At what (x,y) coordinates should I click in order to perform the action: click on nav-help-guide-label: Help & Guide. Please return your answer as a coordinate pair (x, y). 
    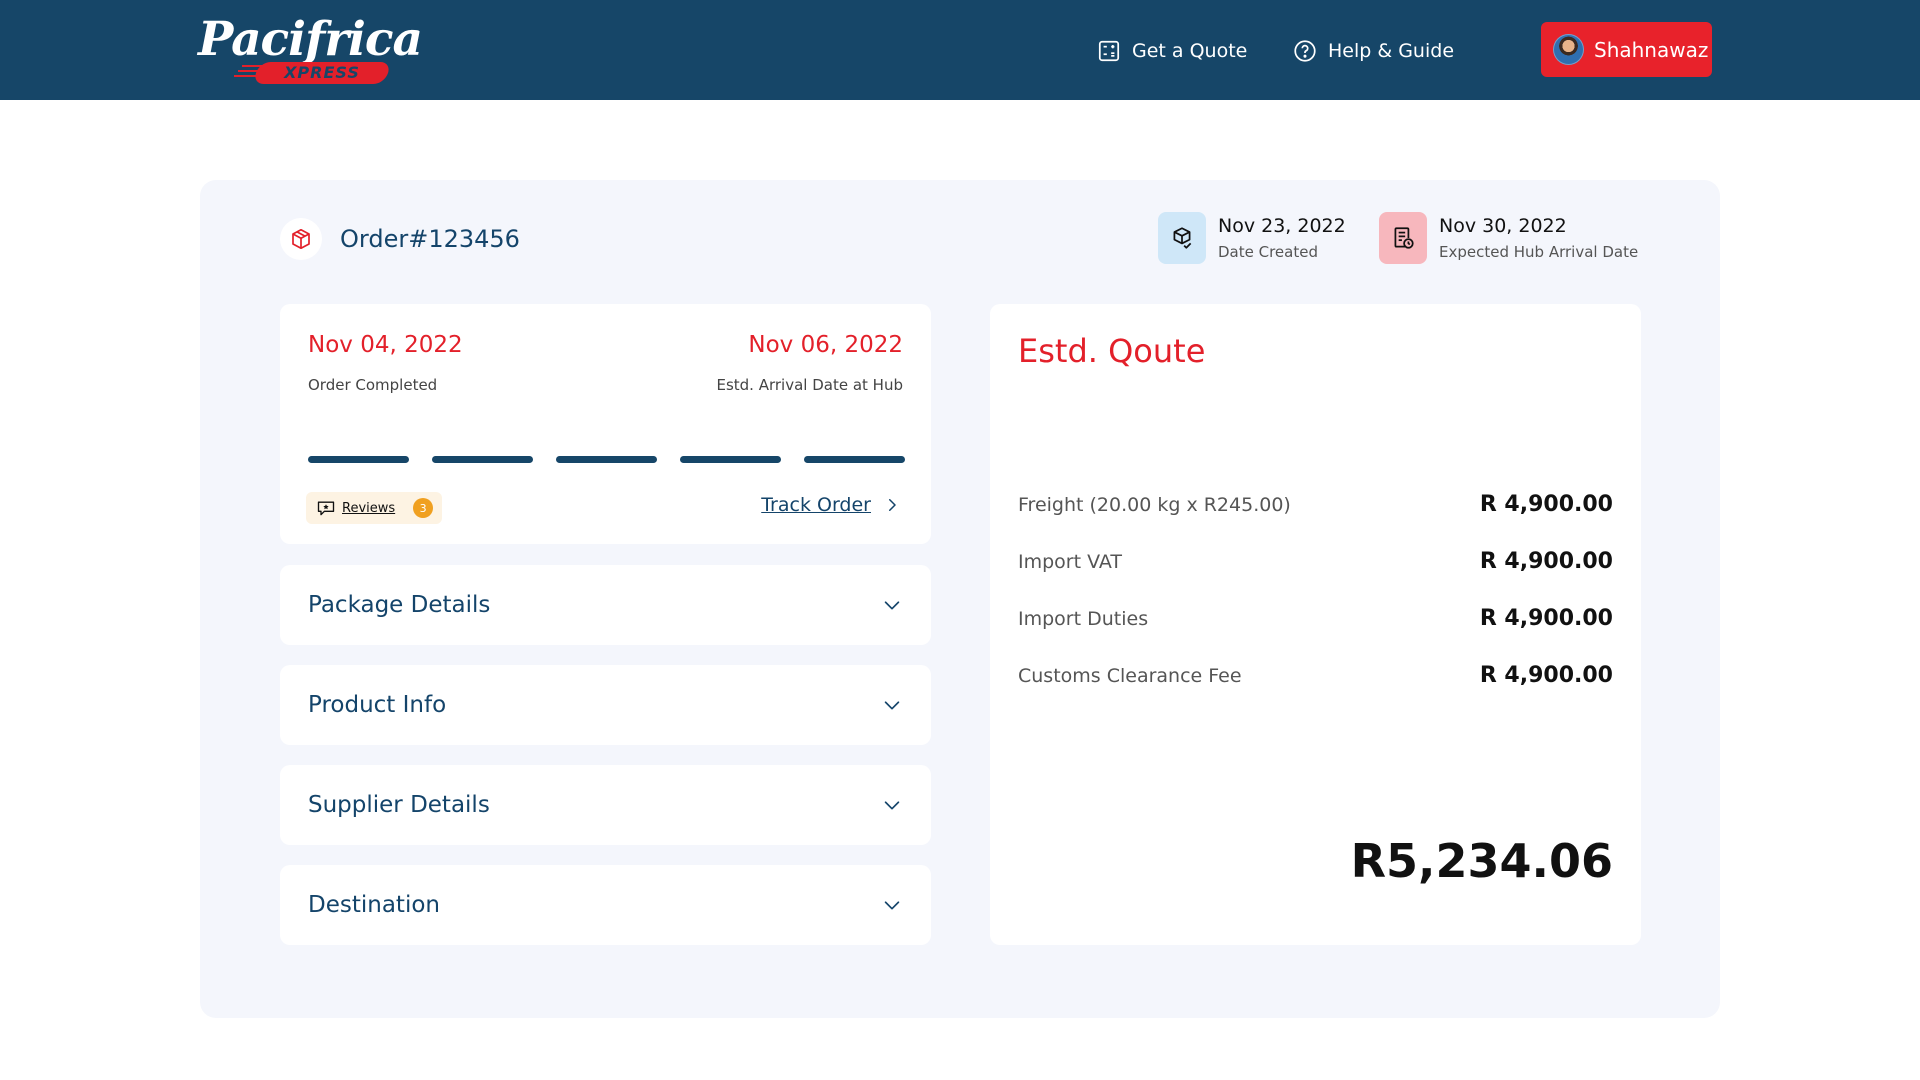
    Looking at the image, I should click on (1391, 51).